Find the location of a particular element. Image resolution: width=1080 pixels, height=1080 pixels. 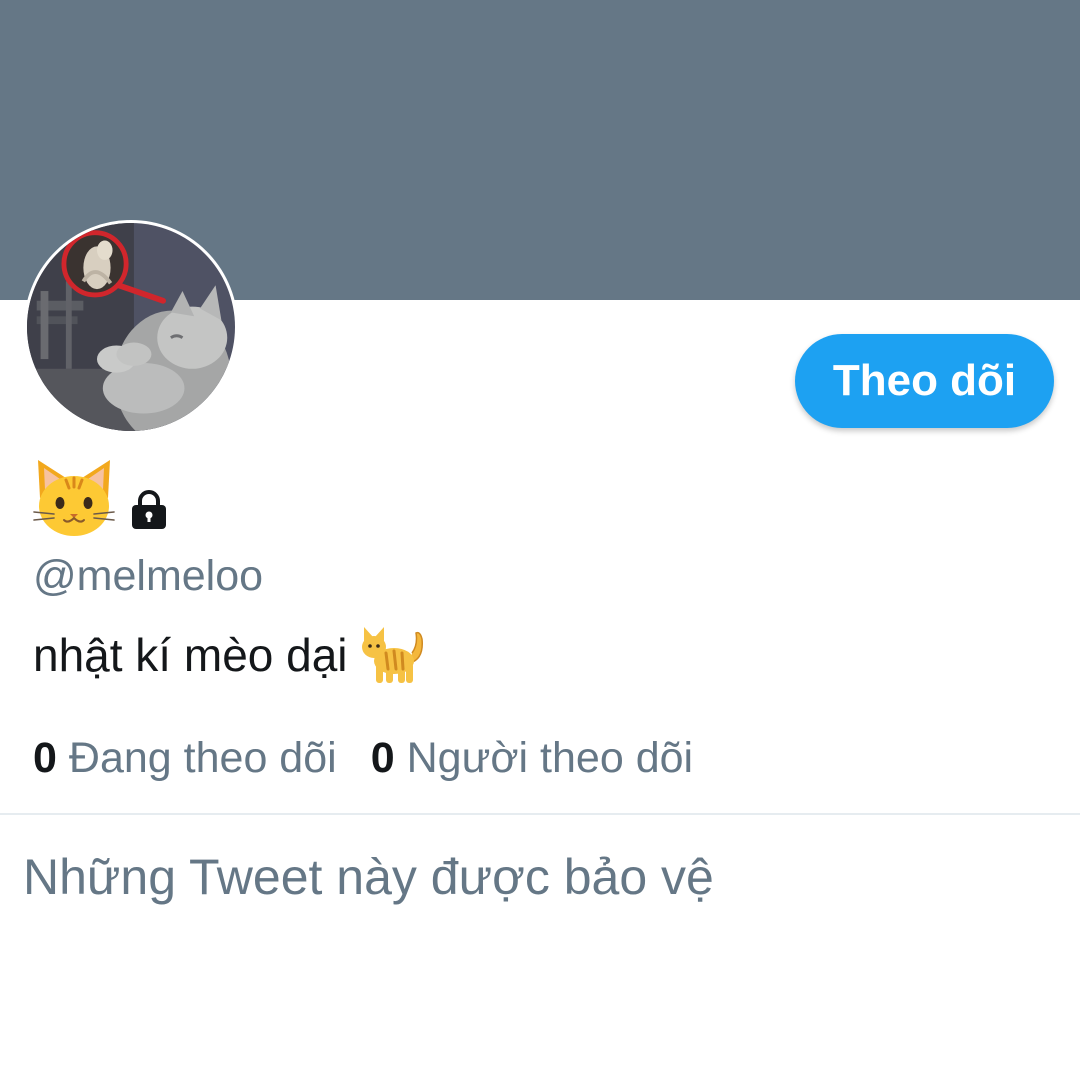

follow-button: Theo dõi is located at coordinates (924, 381).